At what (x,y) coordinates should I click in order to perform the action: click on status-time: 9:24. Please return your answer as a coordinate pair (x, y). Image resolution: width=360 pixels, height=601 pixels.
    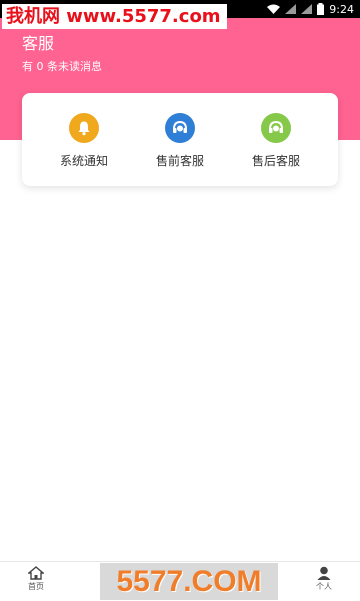
    Looking at the image, I should click on (341, 9).